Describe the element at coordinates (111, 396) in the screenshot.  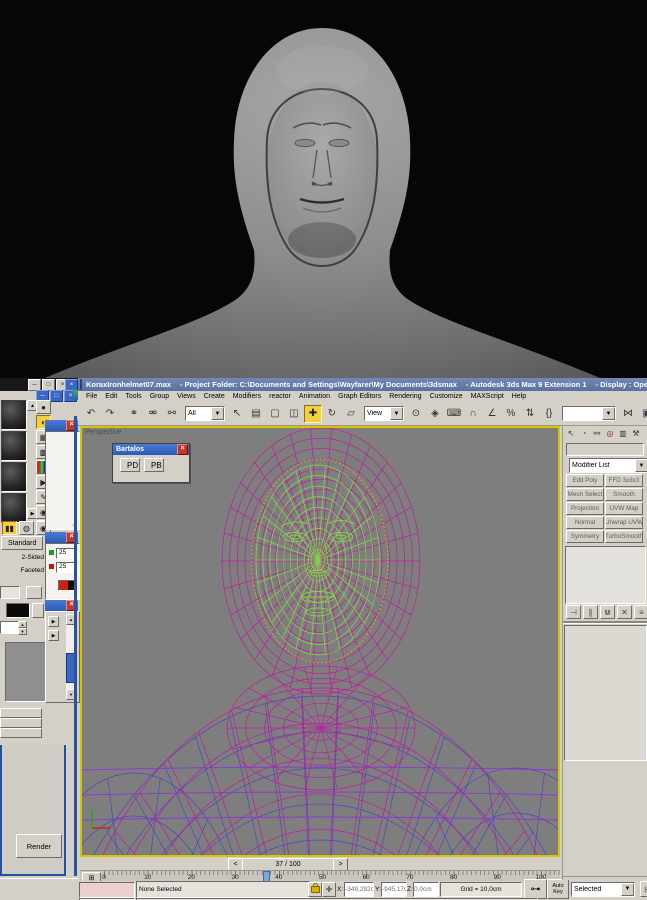
I see `menu-edit: Edit` at that location.